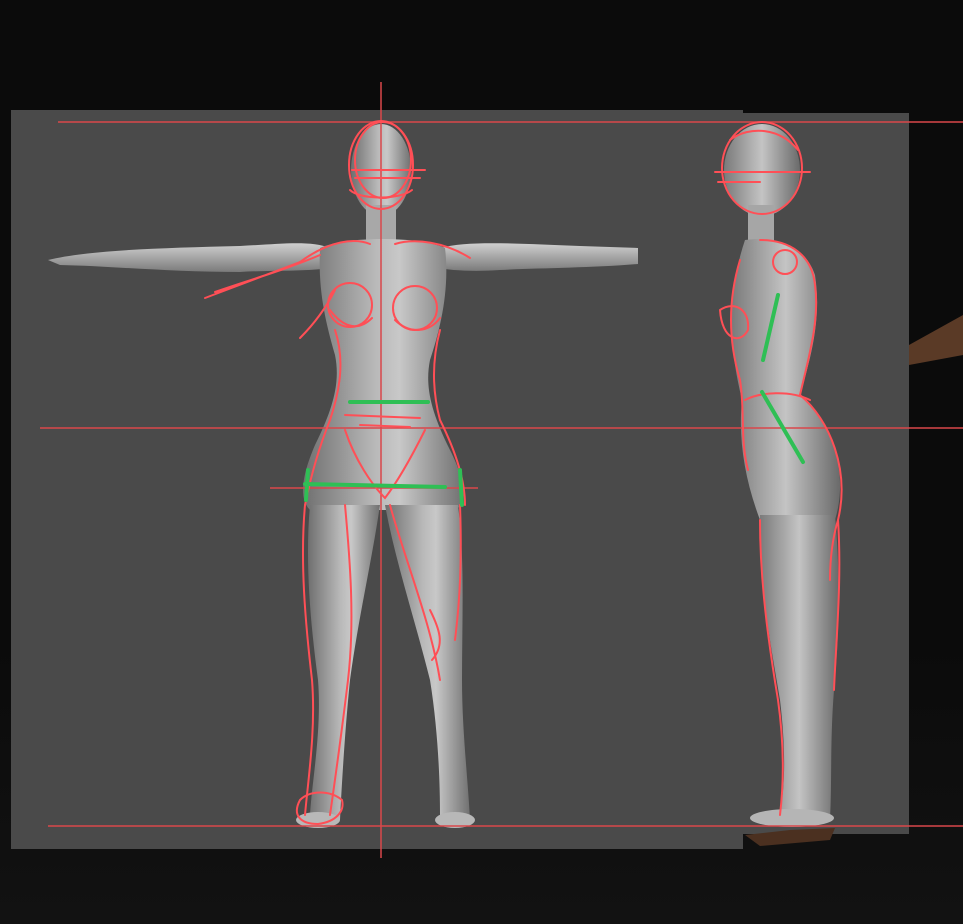 The height and width of the screenshot is (924, 963). What do you see at coordinates (936, 340) in the screenshot?
I see `prop-right-edge` at bounding box center [936, 340].